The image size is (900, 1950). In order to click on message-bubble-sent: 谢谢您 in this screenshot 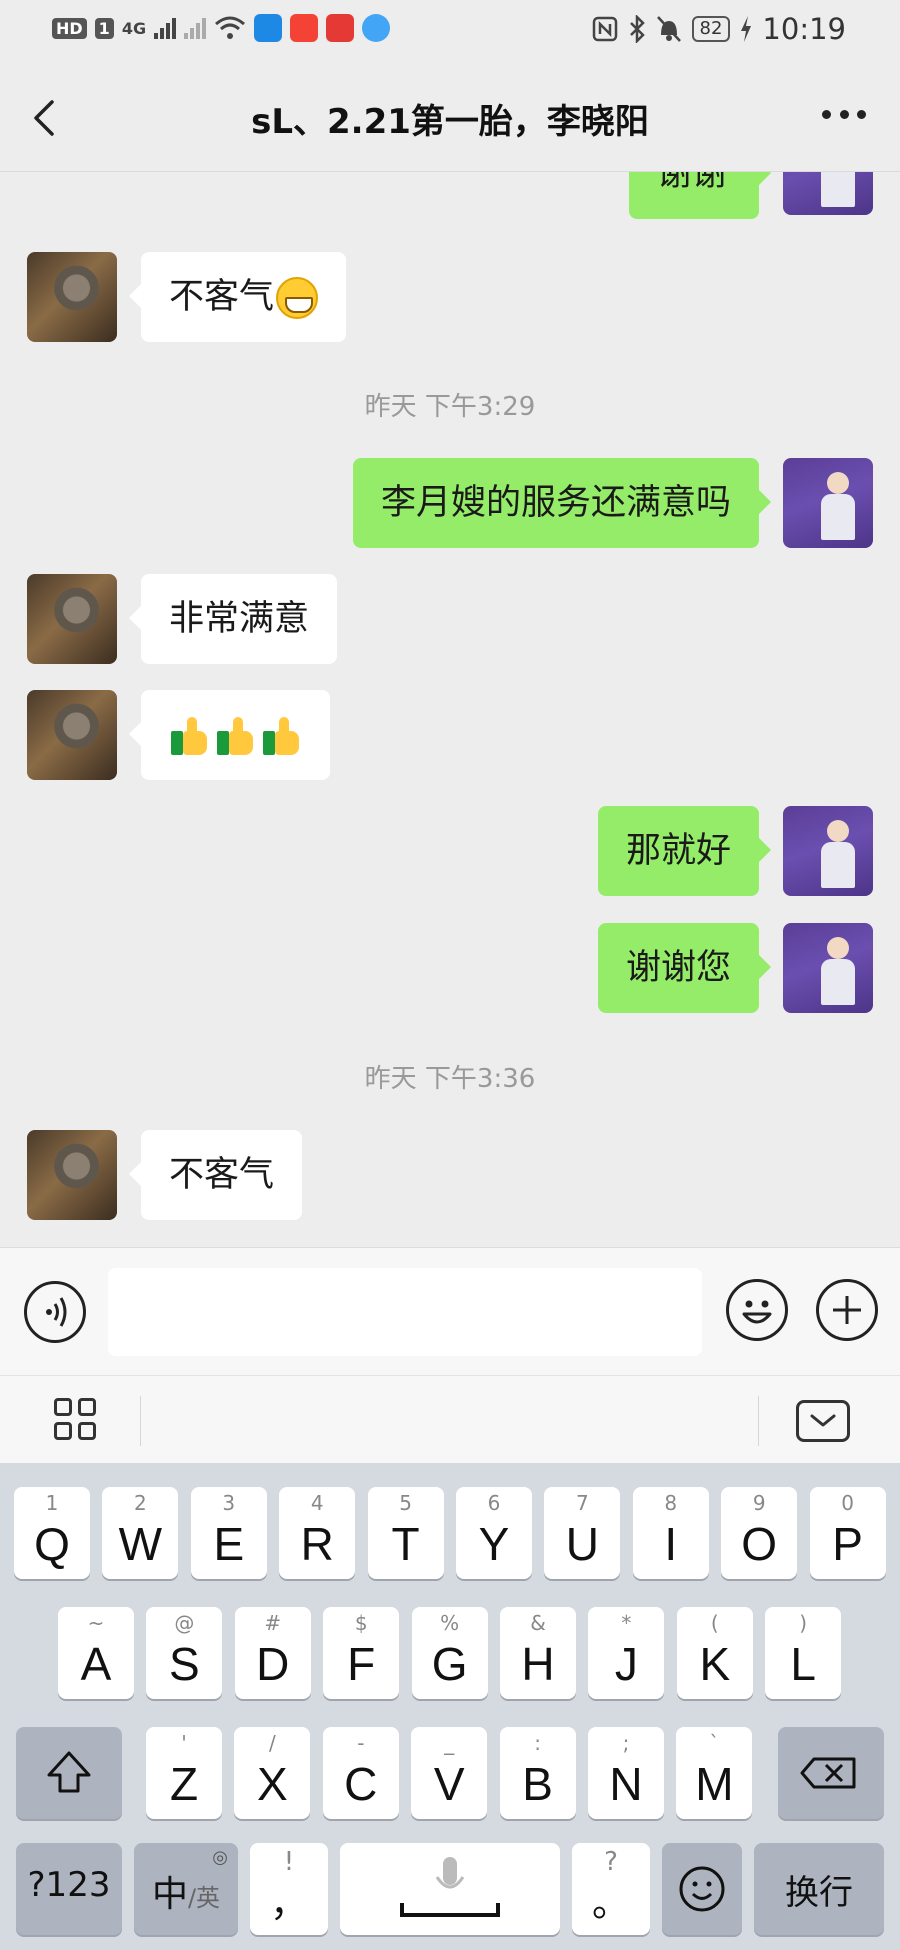, I will do `click(684, 968)`.